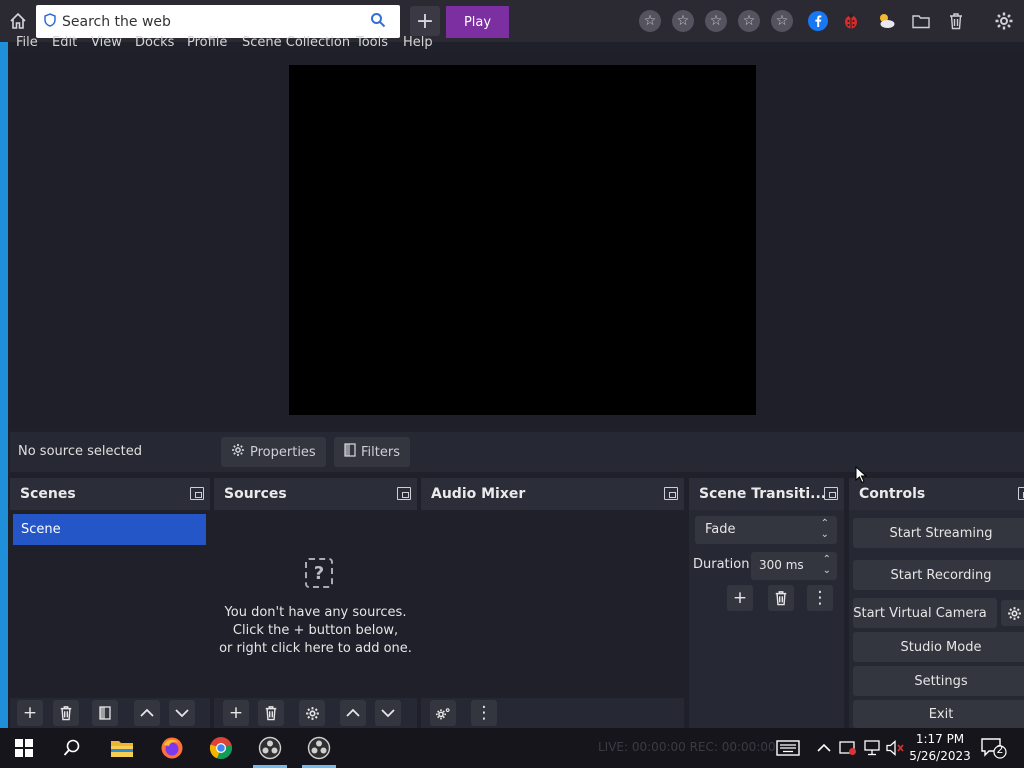  Describe the element at coordinates (478, 494) in the screenshot. I see `dock-title: Audio Mixer` at that location.